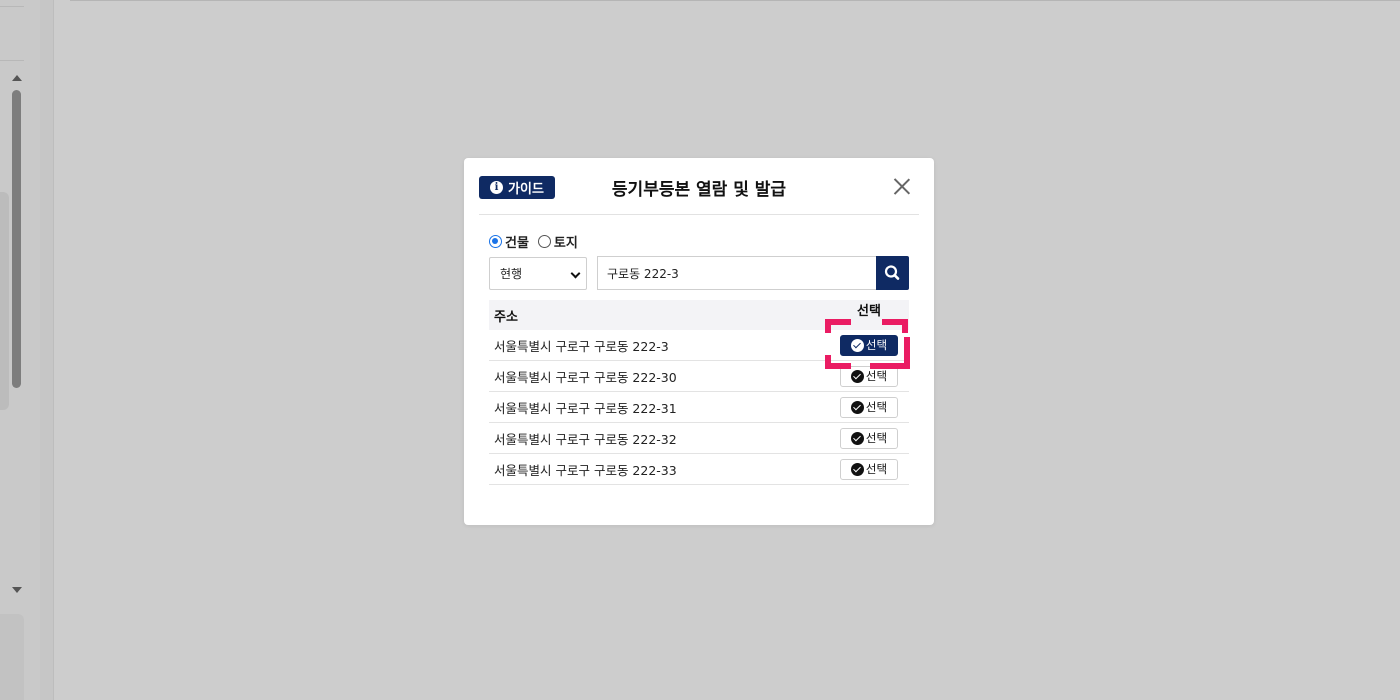  I want to click on table-header: 주소 선택, so click(699, 315).